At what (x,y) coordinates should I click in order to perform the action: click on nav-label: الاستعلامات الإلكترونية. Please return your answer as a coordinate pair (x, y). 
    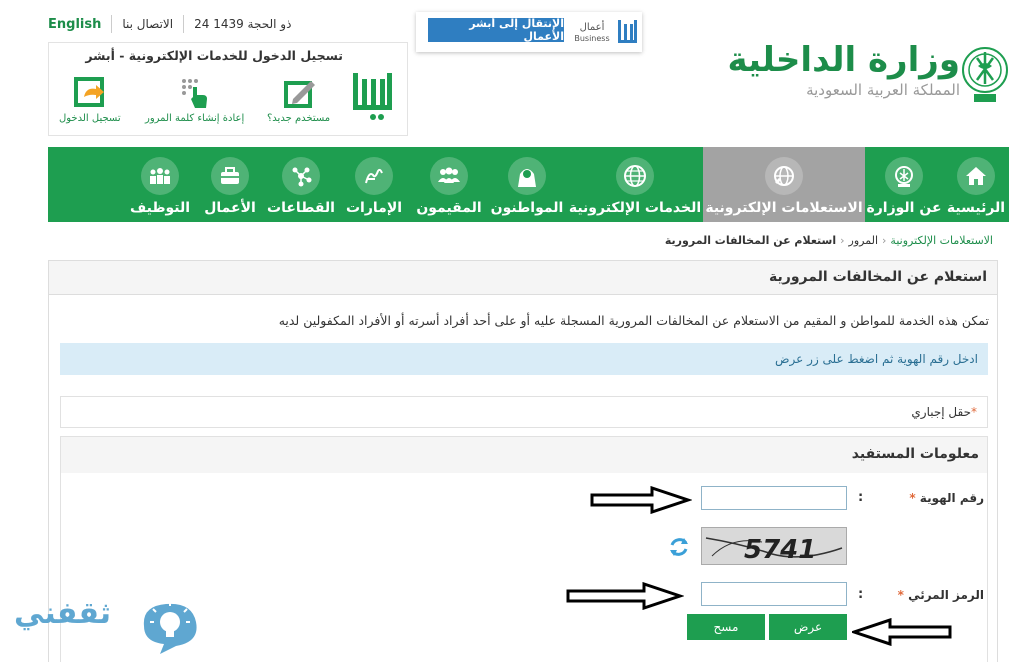
    Looking at the image, I should click on (784, 208).